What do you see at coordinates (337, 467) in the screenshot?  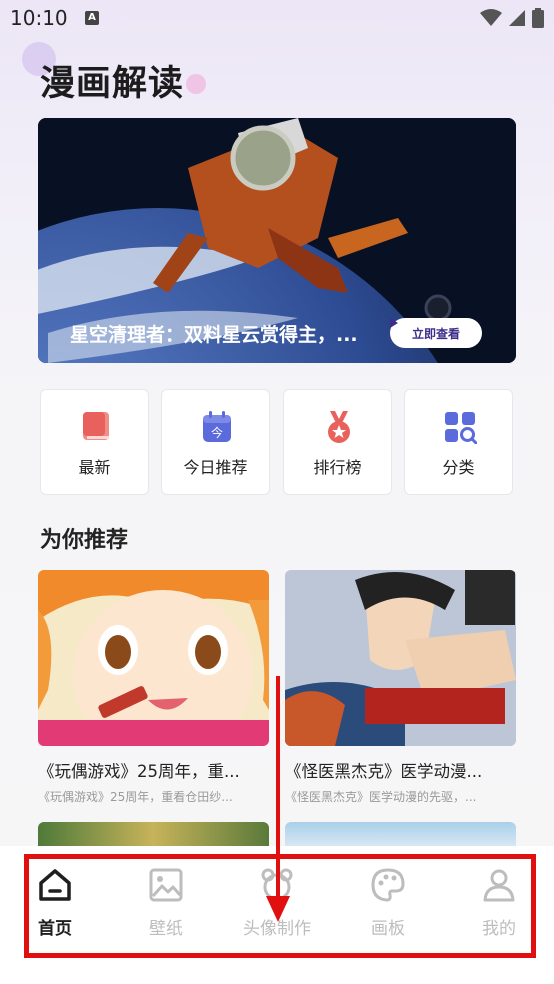 I see `quick-action-label: 排行榜` at bounding box center [337, 467].